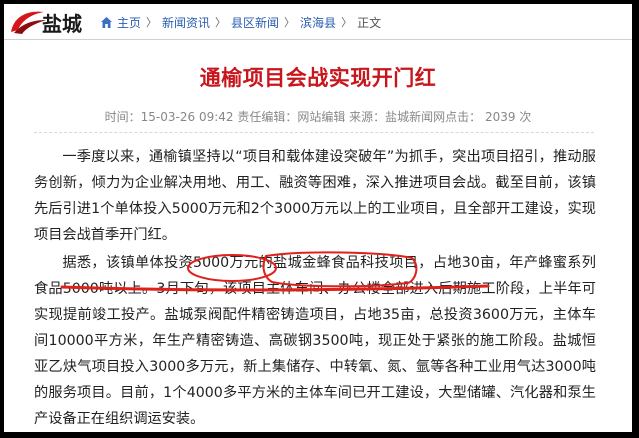 This screenshot has width=639, height=438. I want to click on site-logo: 盐城, so click(56, 22).